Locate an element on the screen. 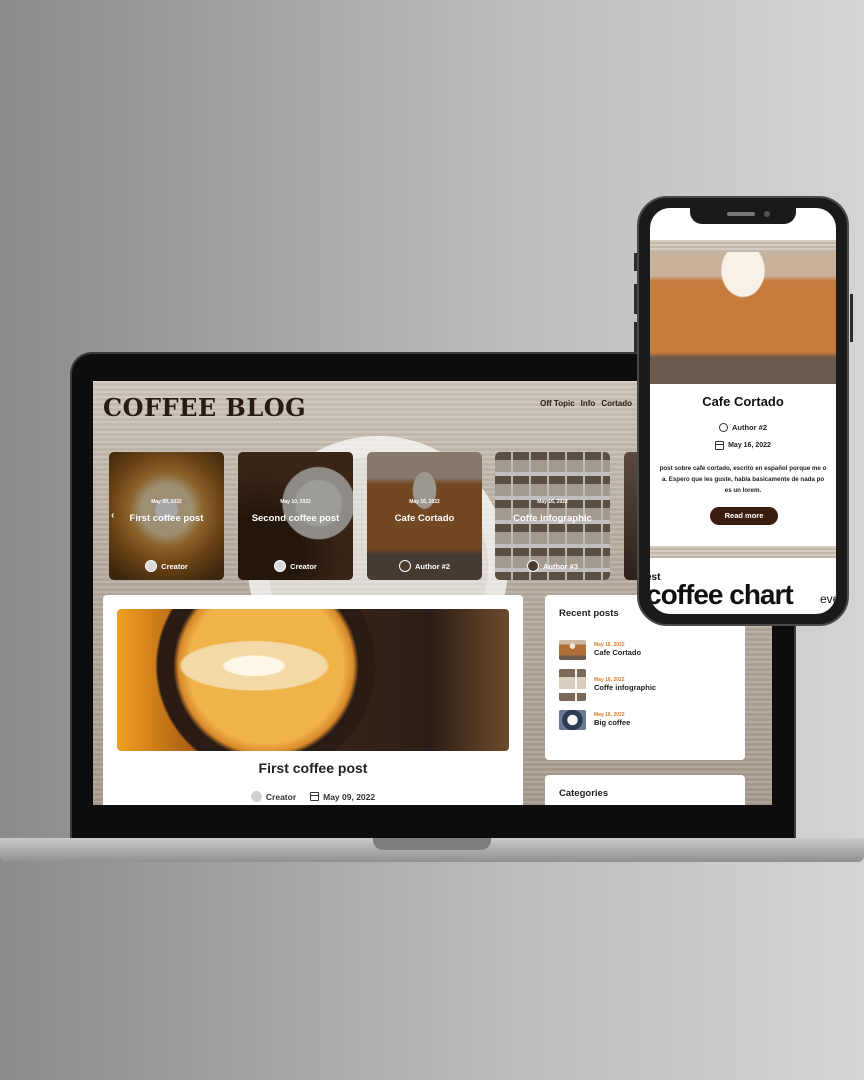 The width and height of the screenshot is (864, 1080). slide-title: Cafe Cortado is located at coordinates (424, 518).